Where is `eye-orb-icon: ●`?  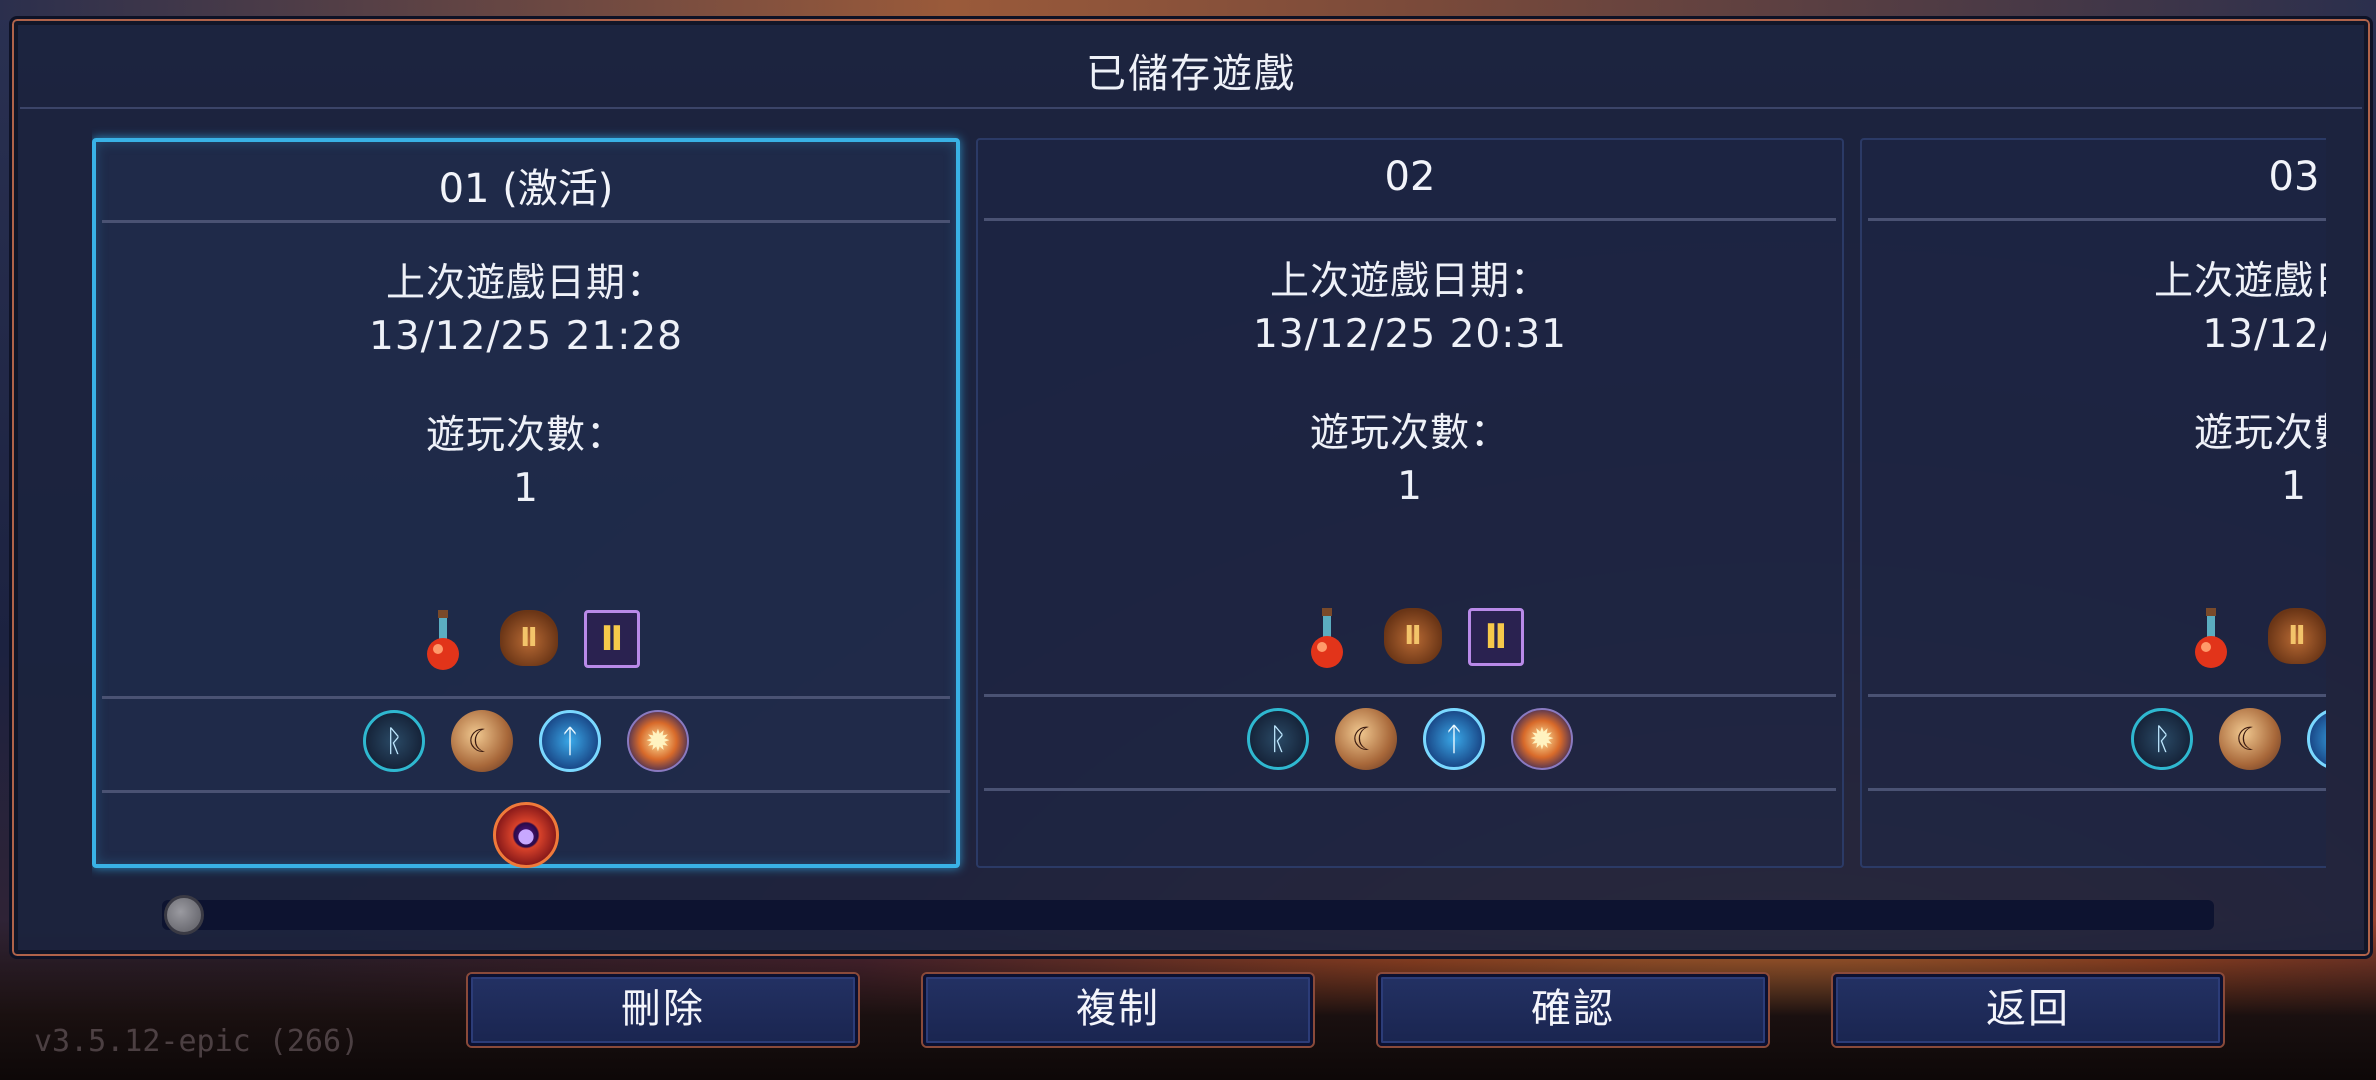
eye-orb-icon: ● is located at coordinates (526, 835).